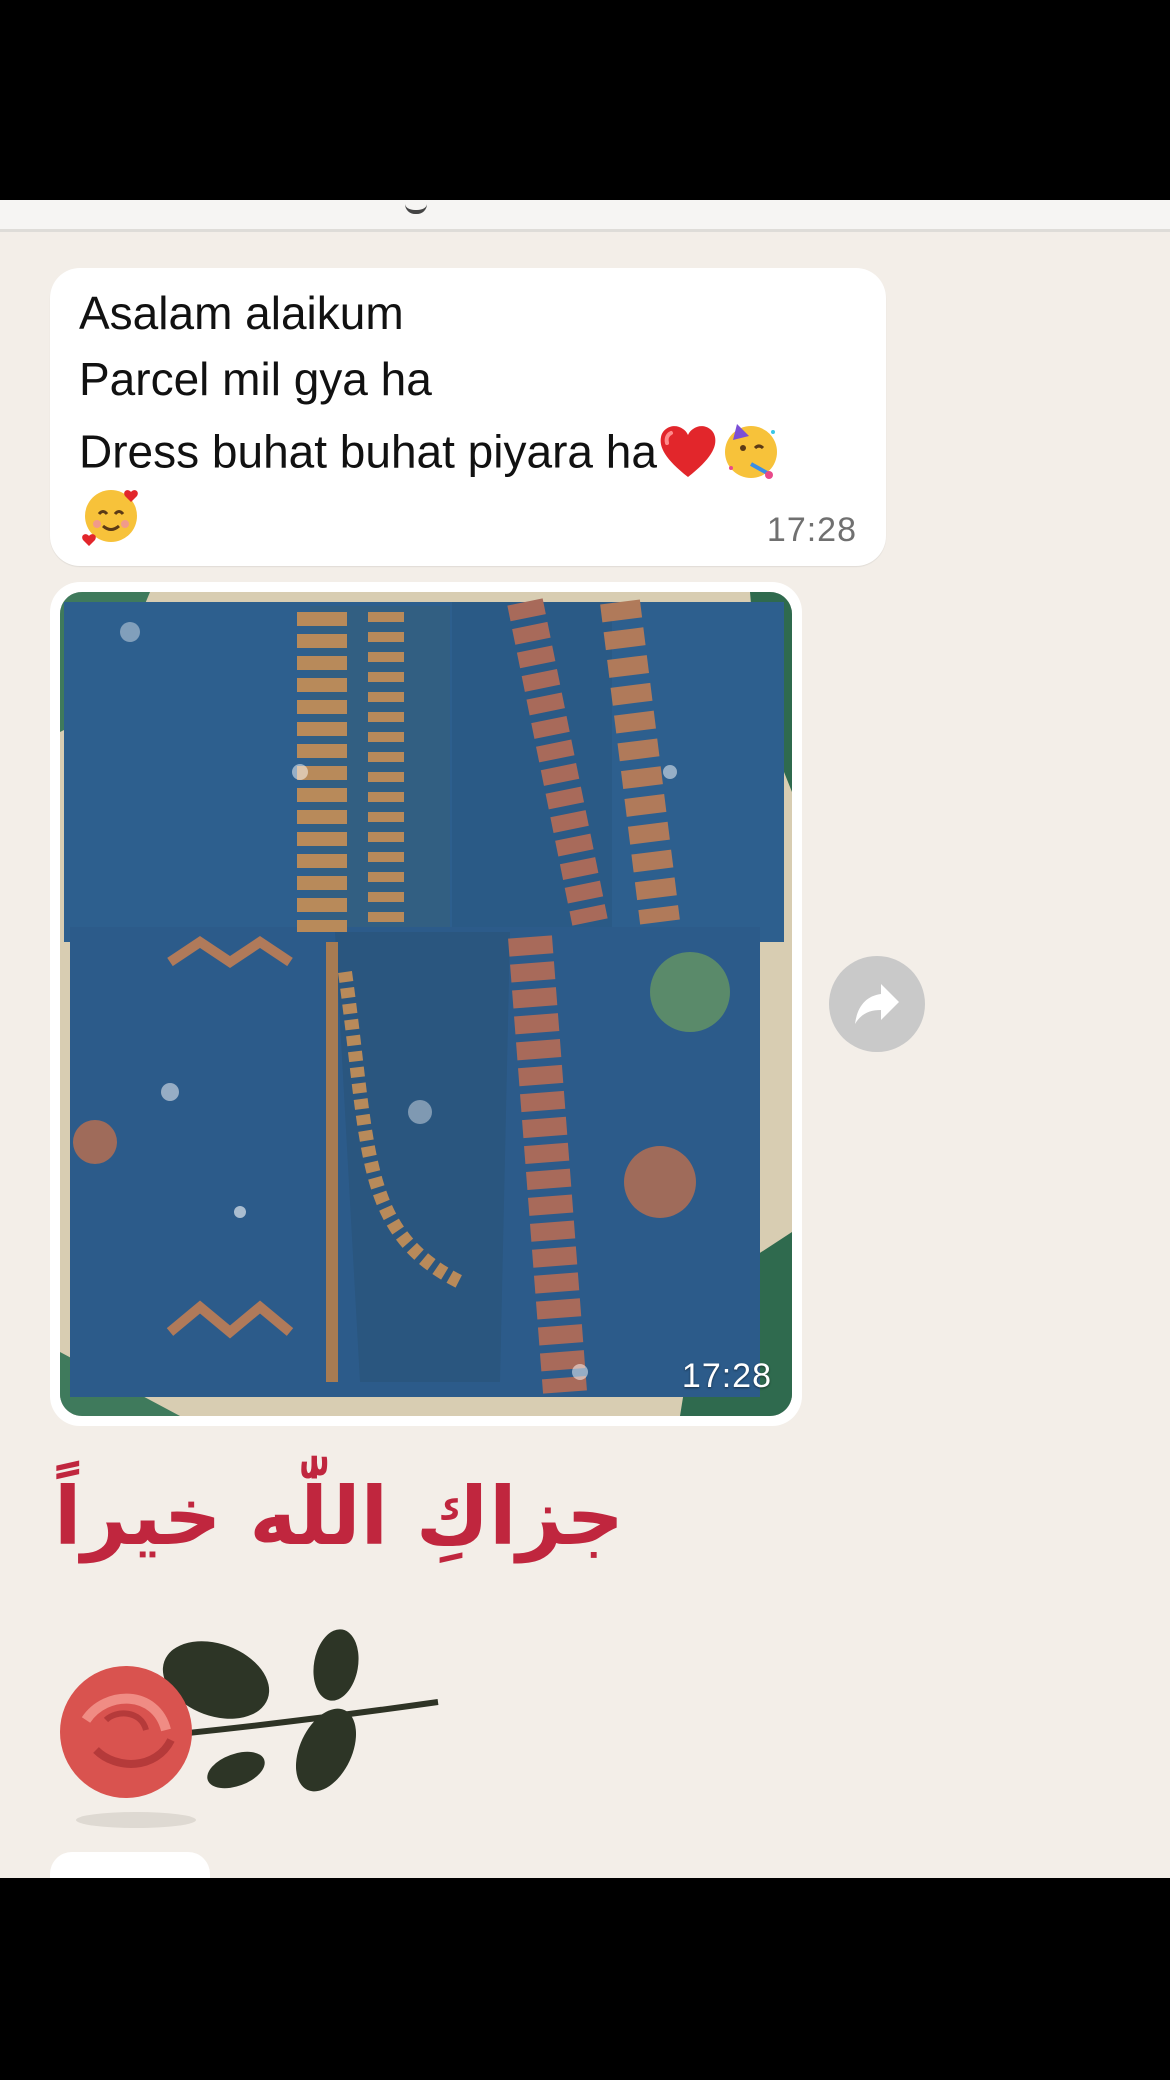 The height and width of the screenshot is (2080, 1170). Describe the element at coordinates (585, 216) in the screenshot. I see `header-strip` at that location.